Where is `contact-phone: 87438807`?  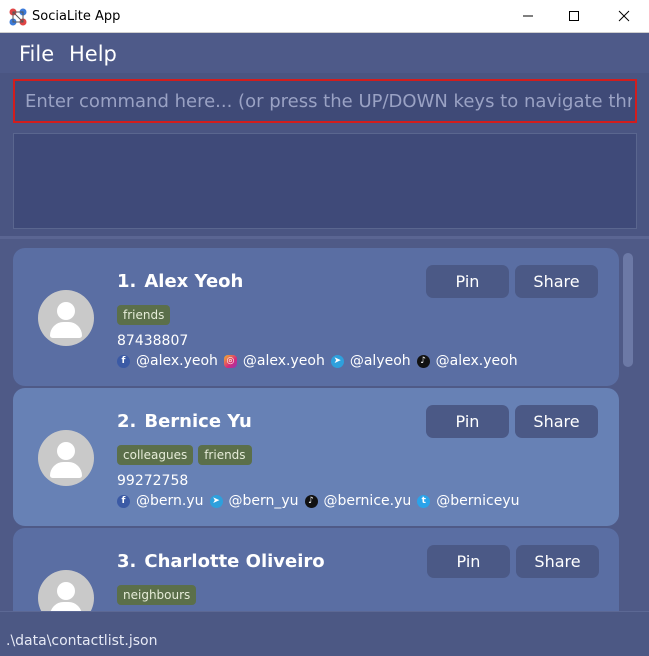
contact-phone: 87438807 is located at coordinates (153, 341).